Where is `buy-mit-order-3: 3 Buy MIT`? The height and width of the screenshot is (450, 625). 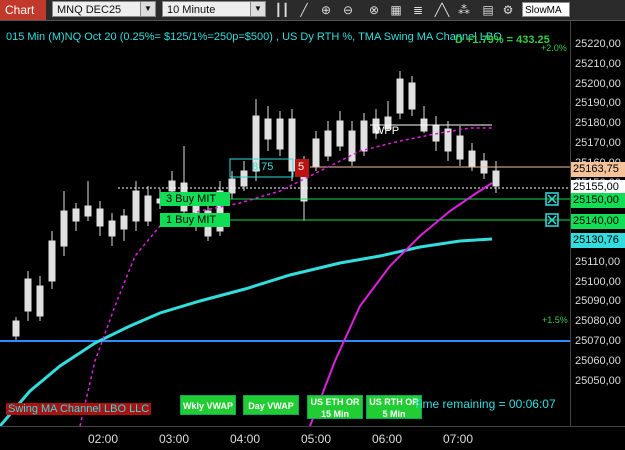
buy-mit-order-3: 3 Buy MIT is located at coordinates (195, 199).